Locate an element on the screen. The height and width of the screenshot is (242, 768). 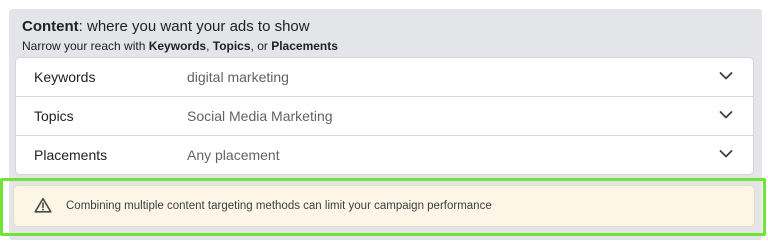
row-label-placements: Placements is located at coordinates (71, 155).